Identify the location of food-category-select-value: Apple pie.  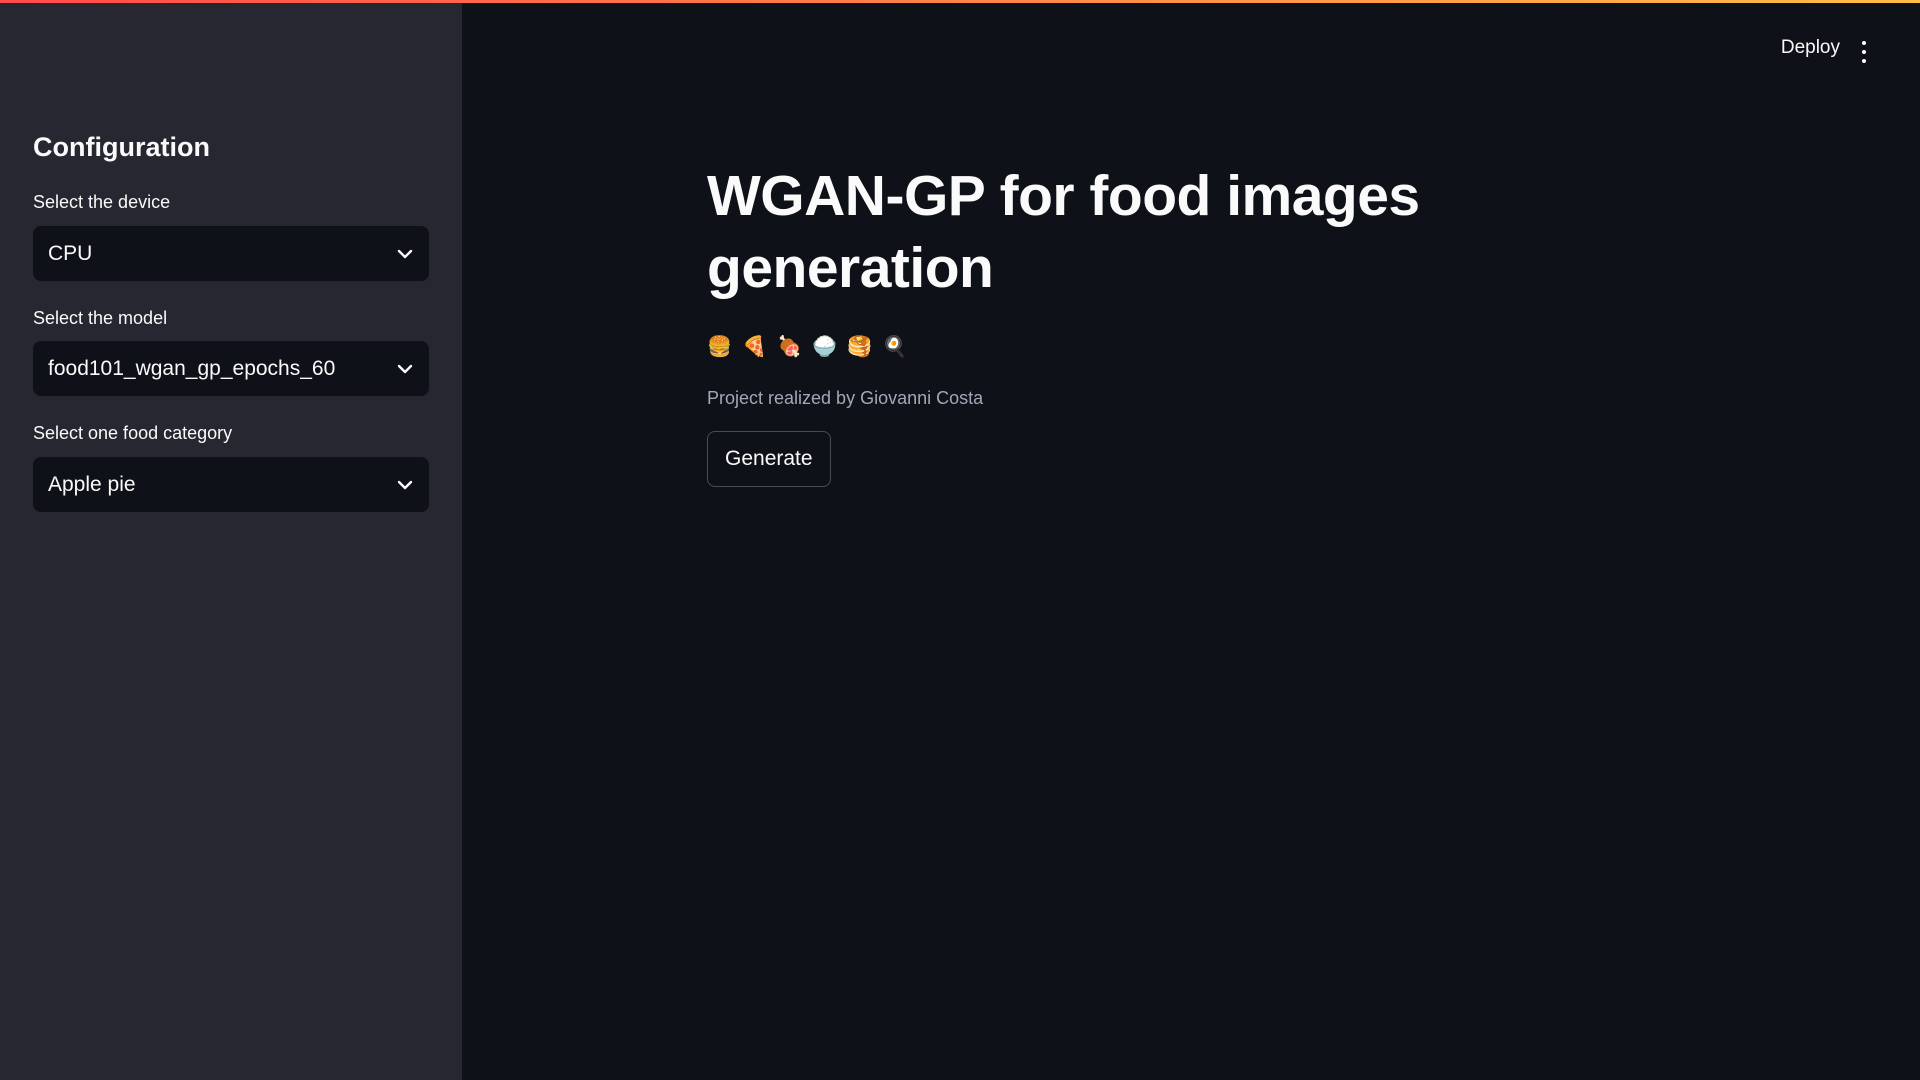
(92, 484).